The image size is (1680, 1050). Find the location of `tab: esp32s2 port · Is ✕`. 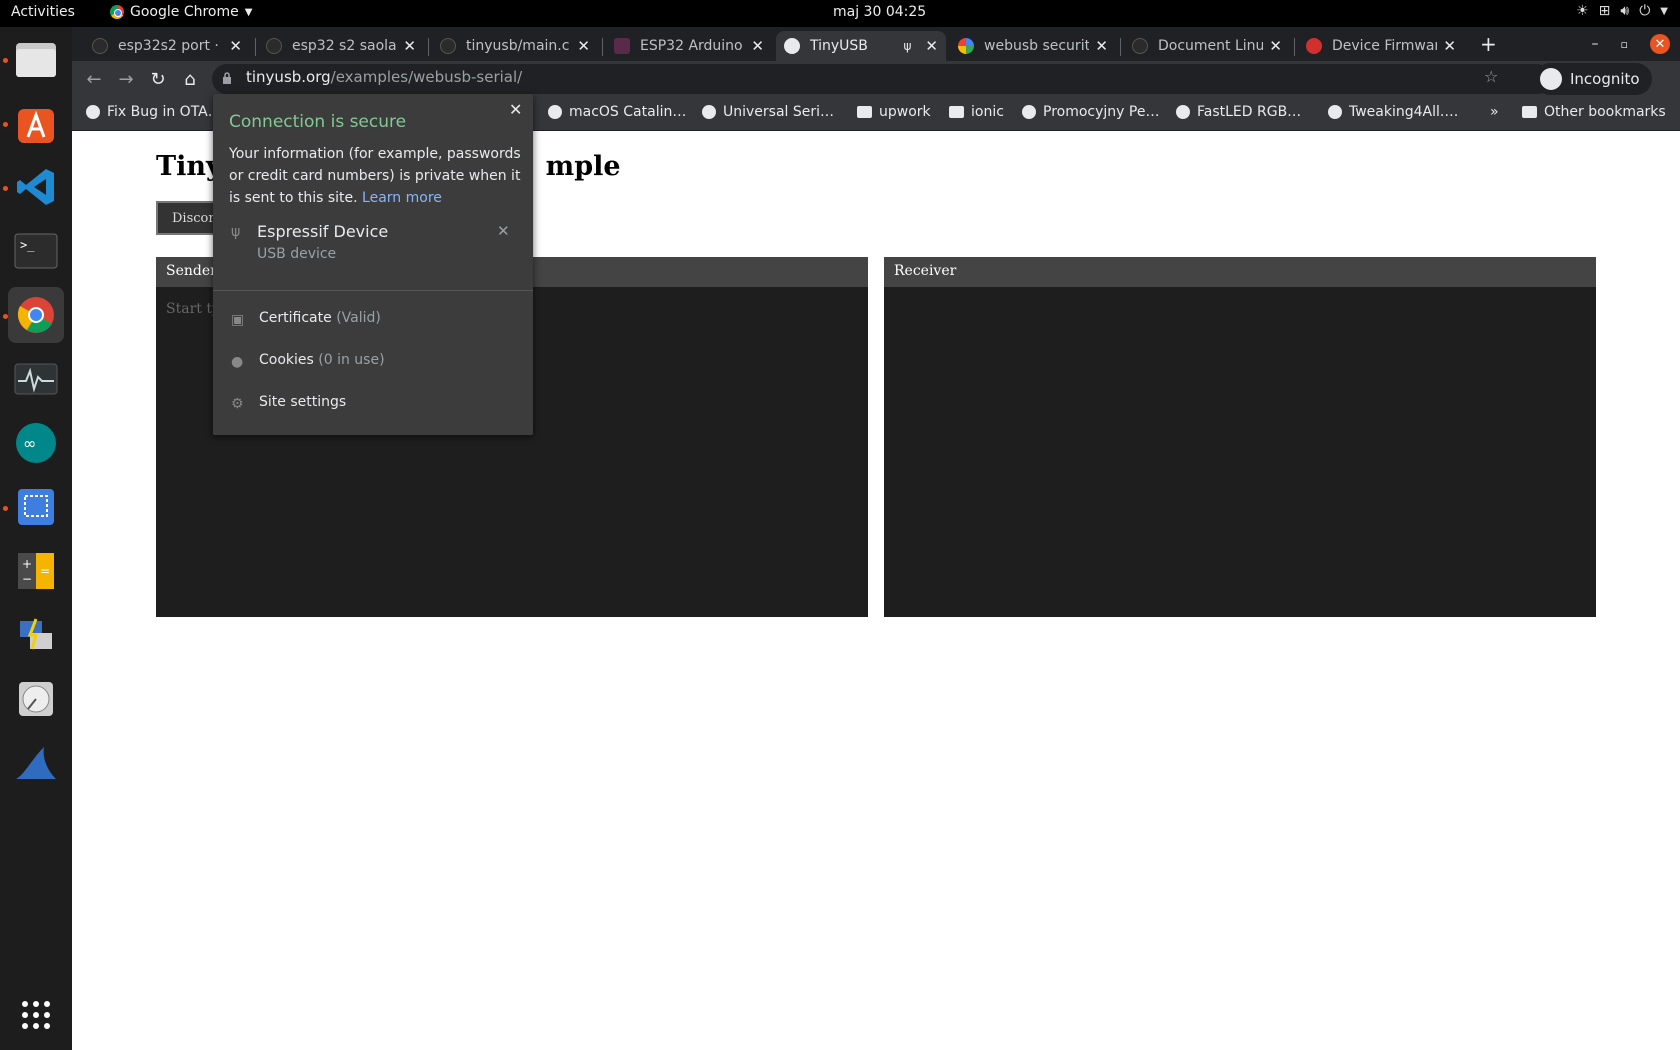

tab: esp32s2 port · Is ✕ is located at coordinates (167, 46).